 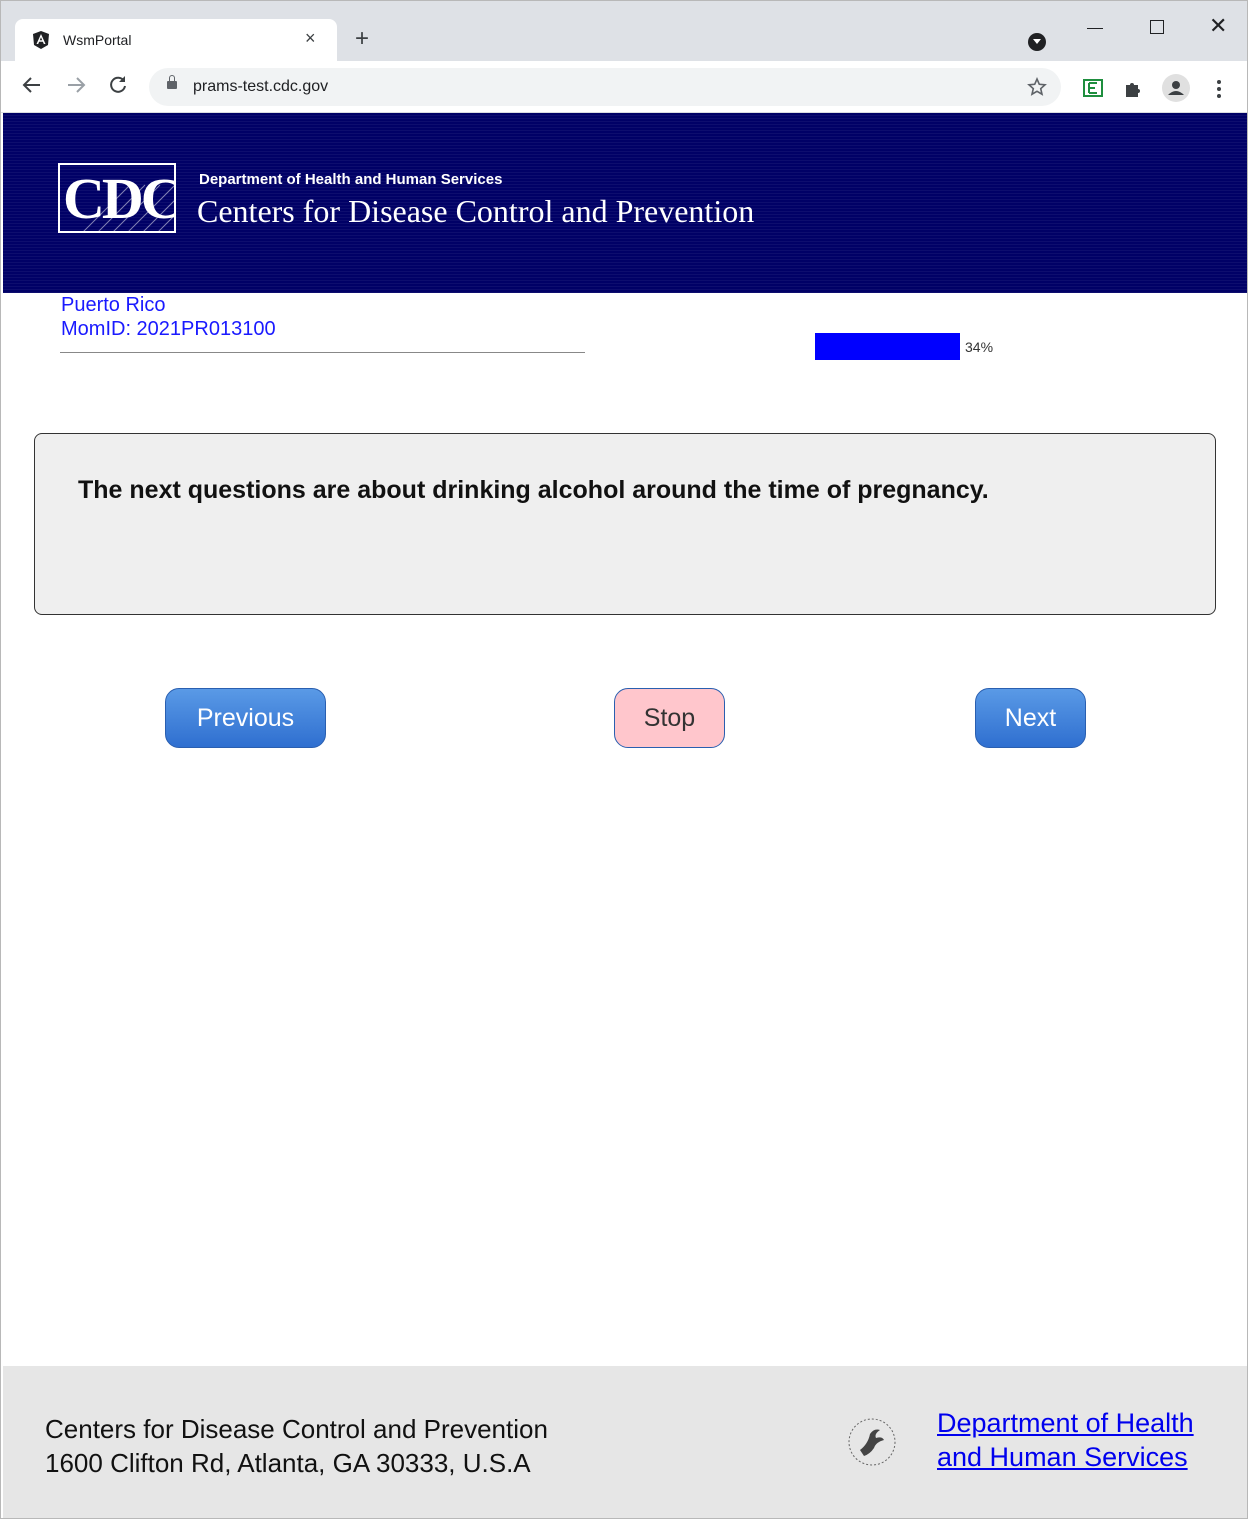 What do you see at coordinates (1065, 1423) in the screenshot?
I see `hhs-link-line1: Department of Health` at bounding box center [1065, 1423].